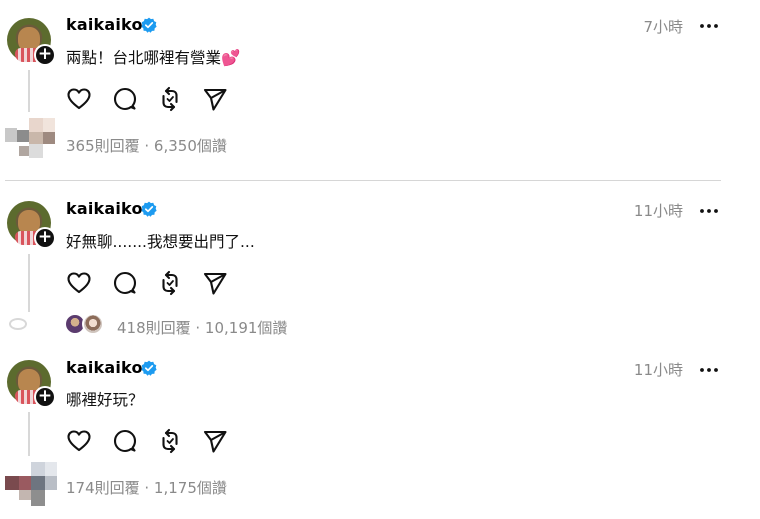  I want to click on post-stats: 418則回覆 · 10,191個讚, so click(202, 327).